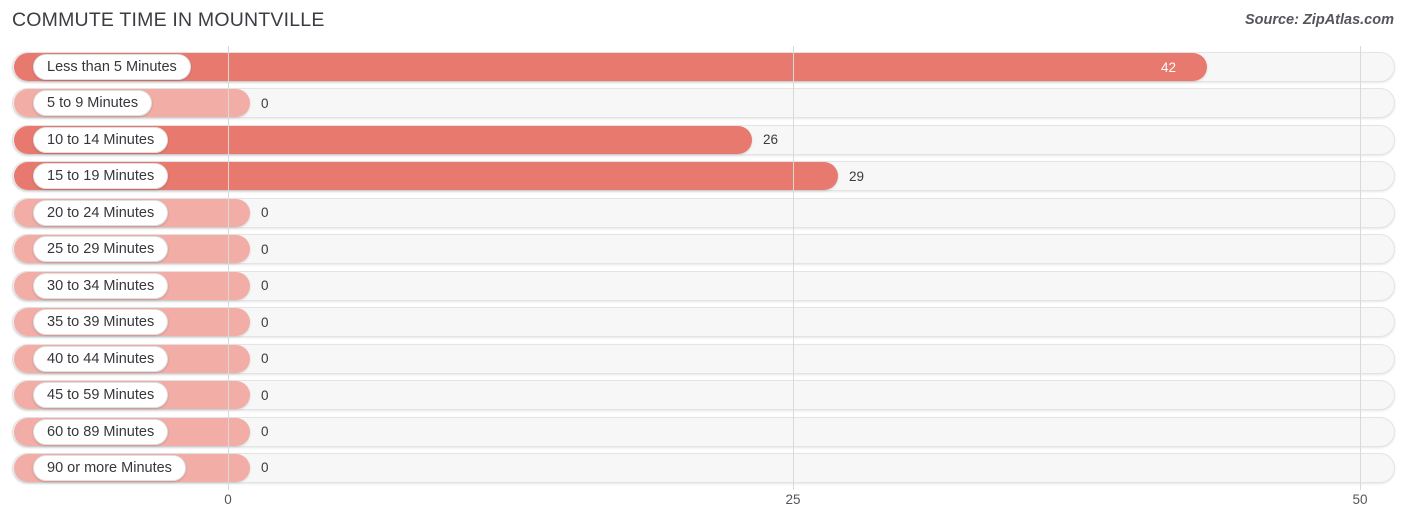 This screenshot has height=522, width=1406. What do you see at coordinates (703, 431) in the screenshot?
I see `bar-row: 60 to 89 Minutes 0` at bounding box center [703, 431].